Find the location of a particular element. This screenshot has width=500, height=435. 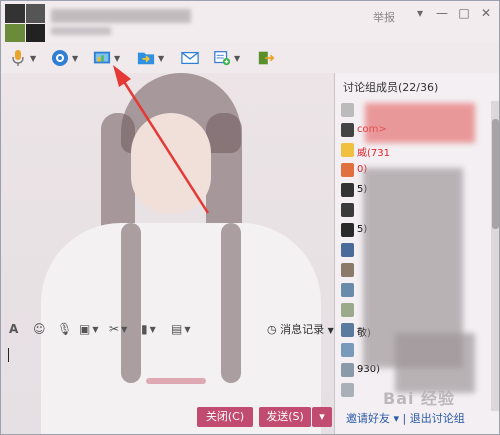

microphone-icon: 🎙 is located at coordinates (65, 329).